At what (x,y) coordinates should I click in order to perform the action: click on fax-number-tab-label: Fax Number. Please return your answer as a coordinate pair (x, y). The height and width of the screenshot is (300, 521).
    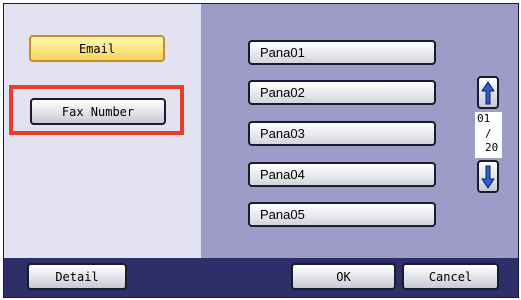
    Looking at the image, I should click on (98, 111).